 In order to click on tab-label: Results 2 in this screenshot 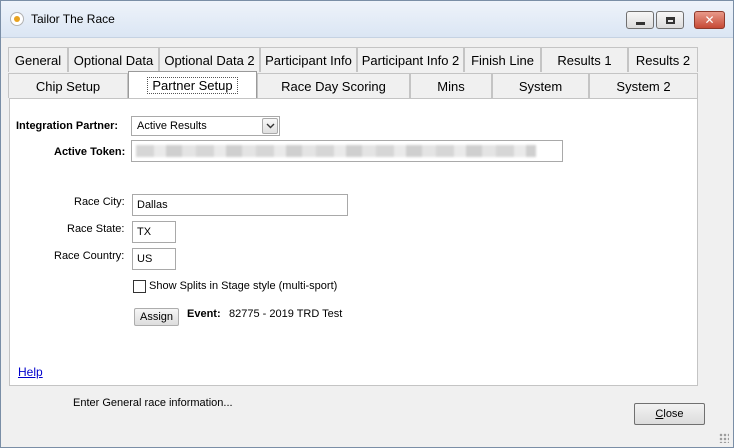, I will do `click(663, 60)`.